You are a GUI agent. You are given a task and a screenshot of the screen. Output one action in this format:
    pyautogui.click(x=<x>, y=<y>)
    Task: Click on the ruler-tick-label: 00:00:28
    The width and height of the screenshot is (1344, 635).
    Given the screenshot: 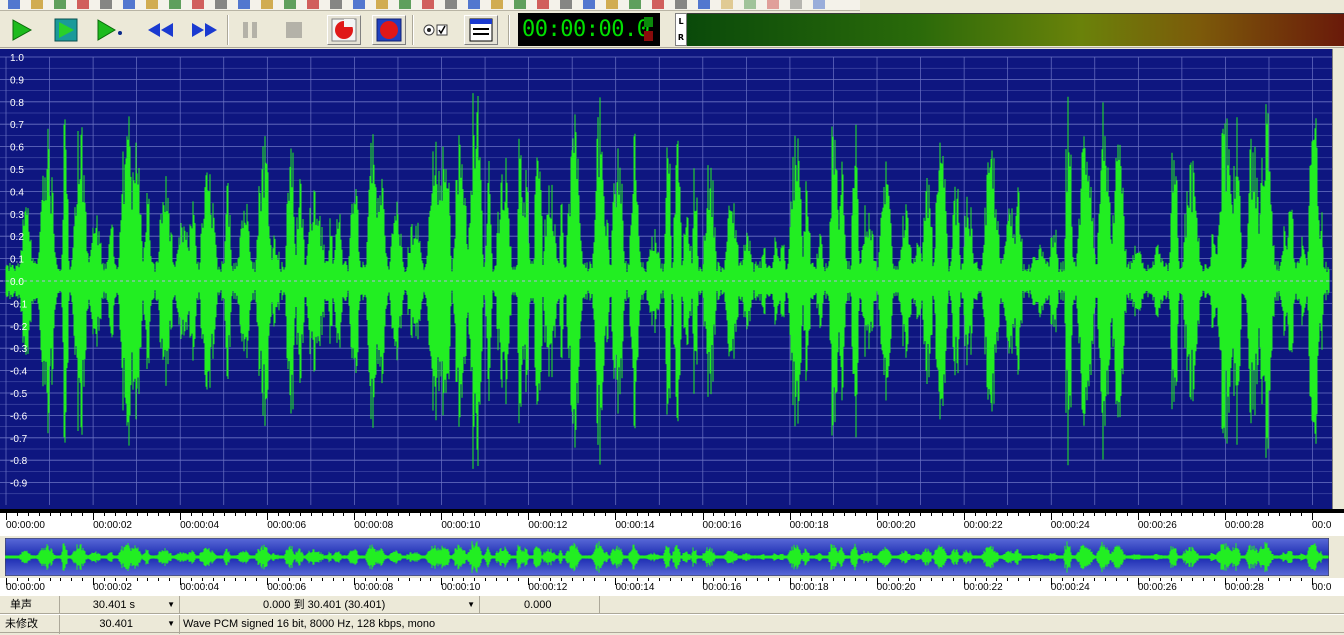 What is the action you would take?
    pyautogui.click(x=1244, y=587)
    